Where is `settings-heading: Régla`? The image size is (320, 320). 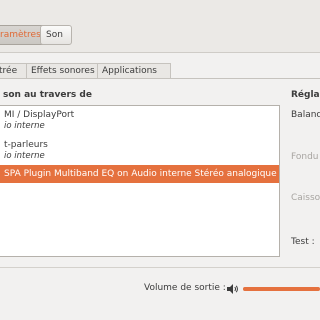 settings-heading: Régla is located at coordinates (305, 95).